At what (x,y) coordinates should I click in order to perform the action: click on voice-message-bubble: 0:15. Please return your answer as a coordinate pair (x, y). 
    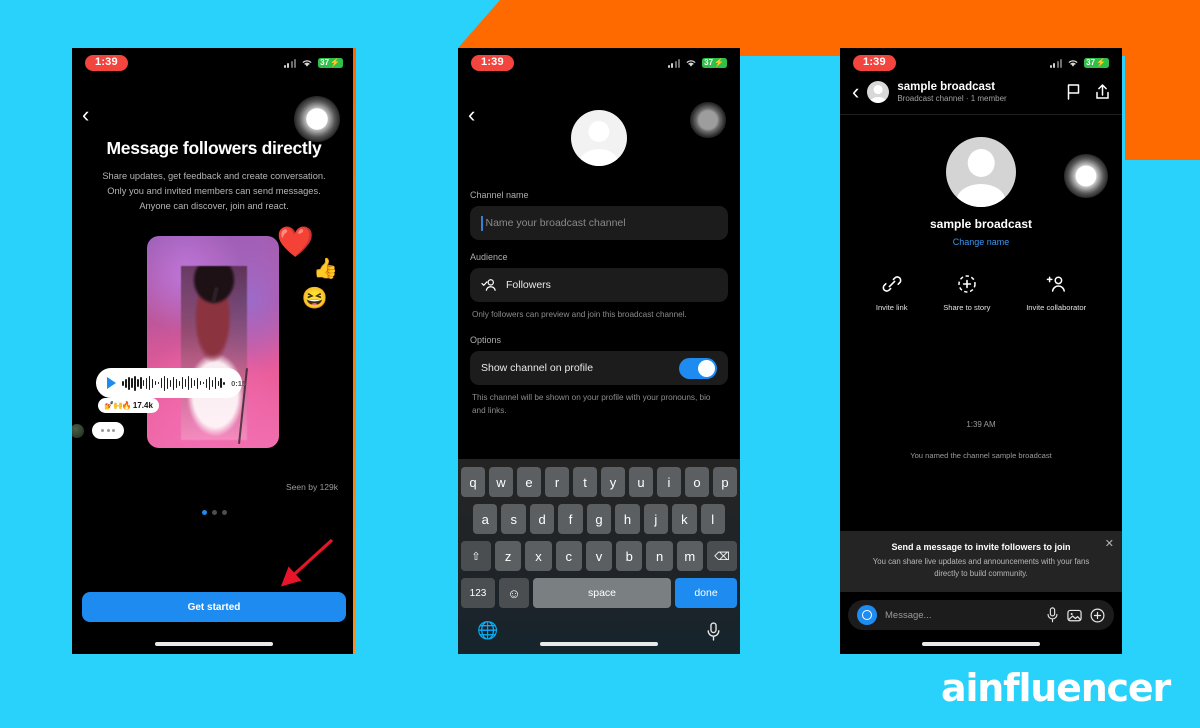
    Looking at the image, I should click on (171, 383).